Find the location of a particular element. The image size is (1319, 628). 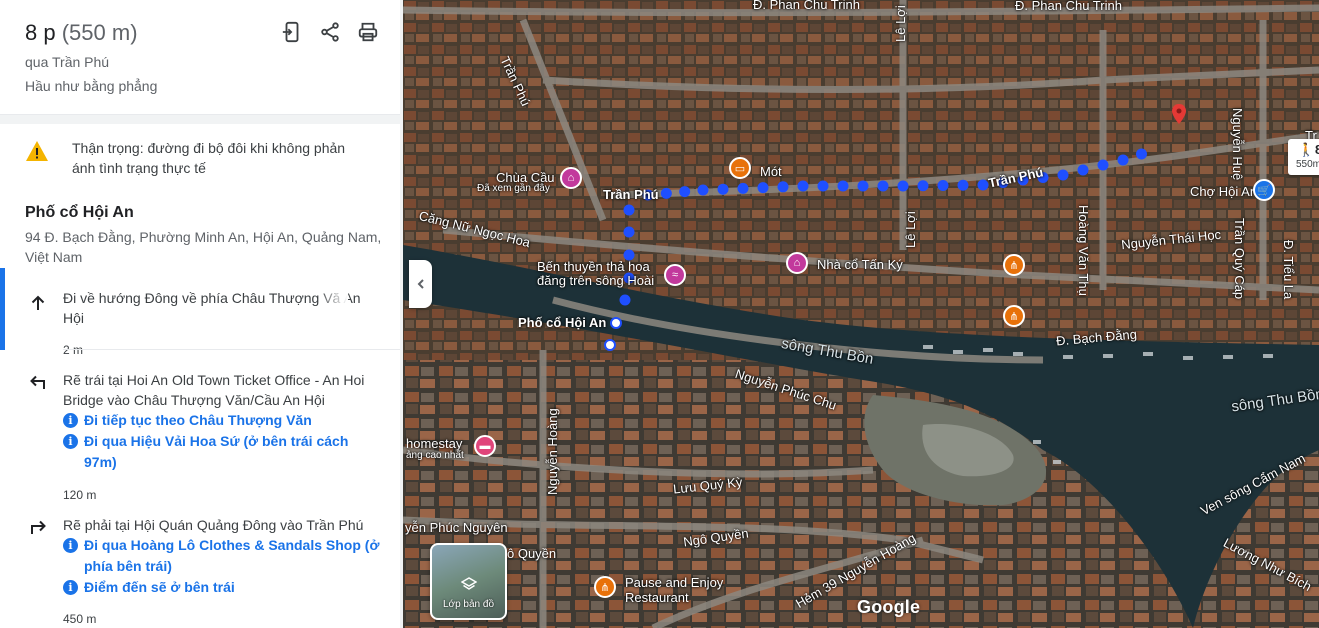

step-divider is located at coordinates (233, 349).